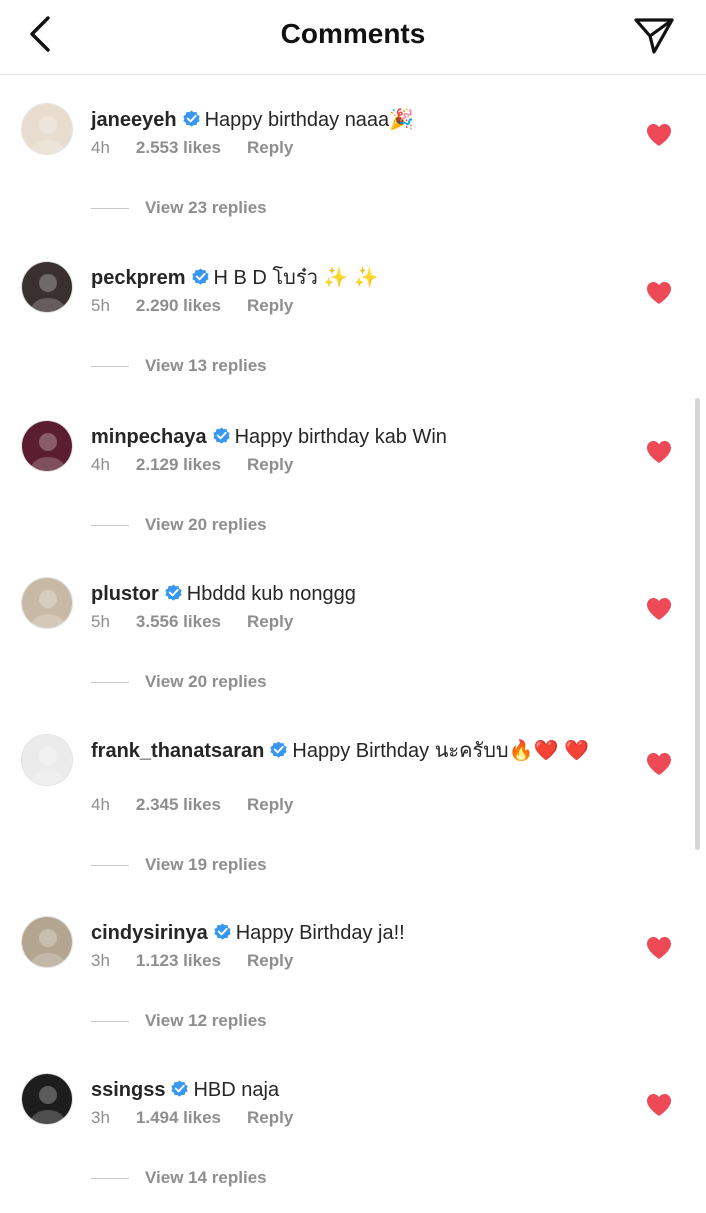 This screenshot has height=1213, width=706. I want to click on comment-meta: 4h 2.345 likes Reply, so click(205, 805).